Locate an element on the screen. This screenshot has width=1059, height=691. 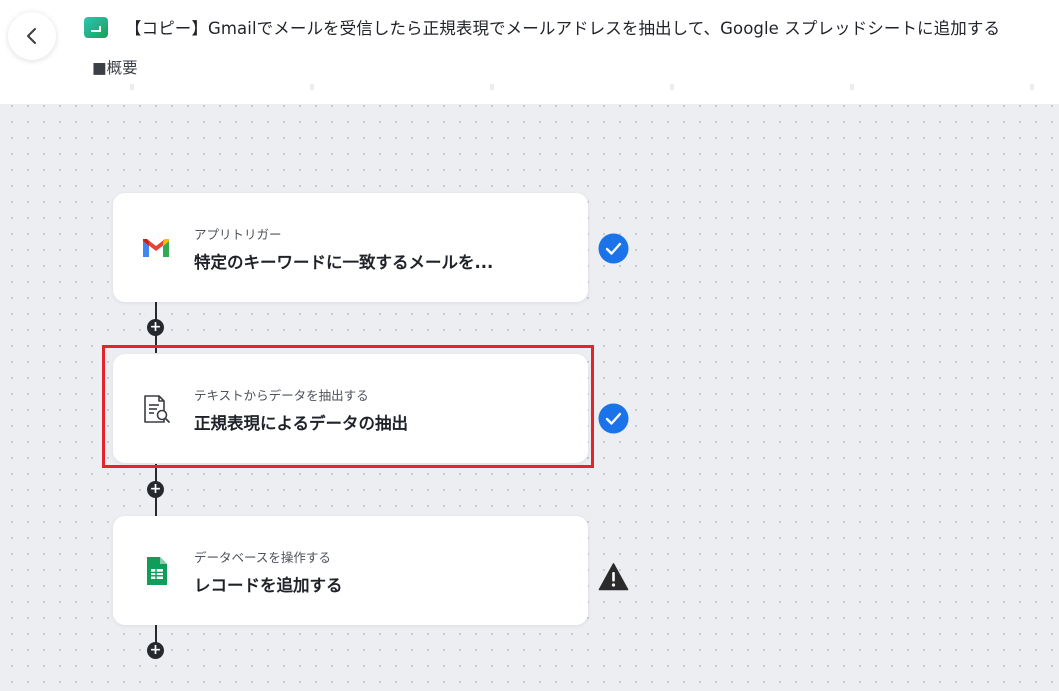
step-title: 正規表現によるデータの抽出 is located at coordinates (301, 423).